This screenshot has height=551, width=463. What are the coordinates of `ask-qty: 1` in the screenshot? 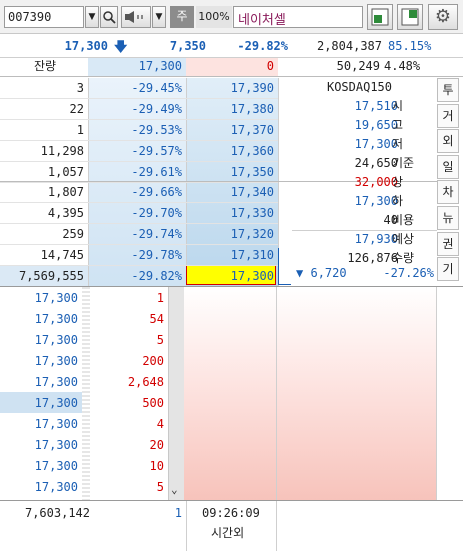 It's located at (80, 130).